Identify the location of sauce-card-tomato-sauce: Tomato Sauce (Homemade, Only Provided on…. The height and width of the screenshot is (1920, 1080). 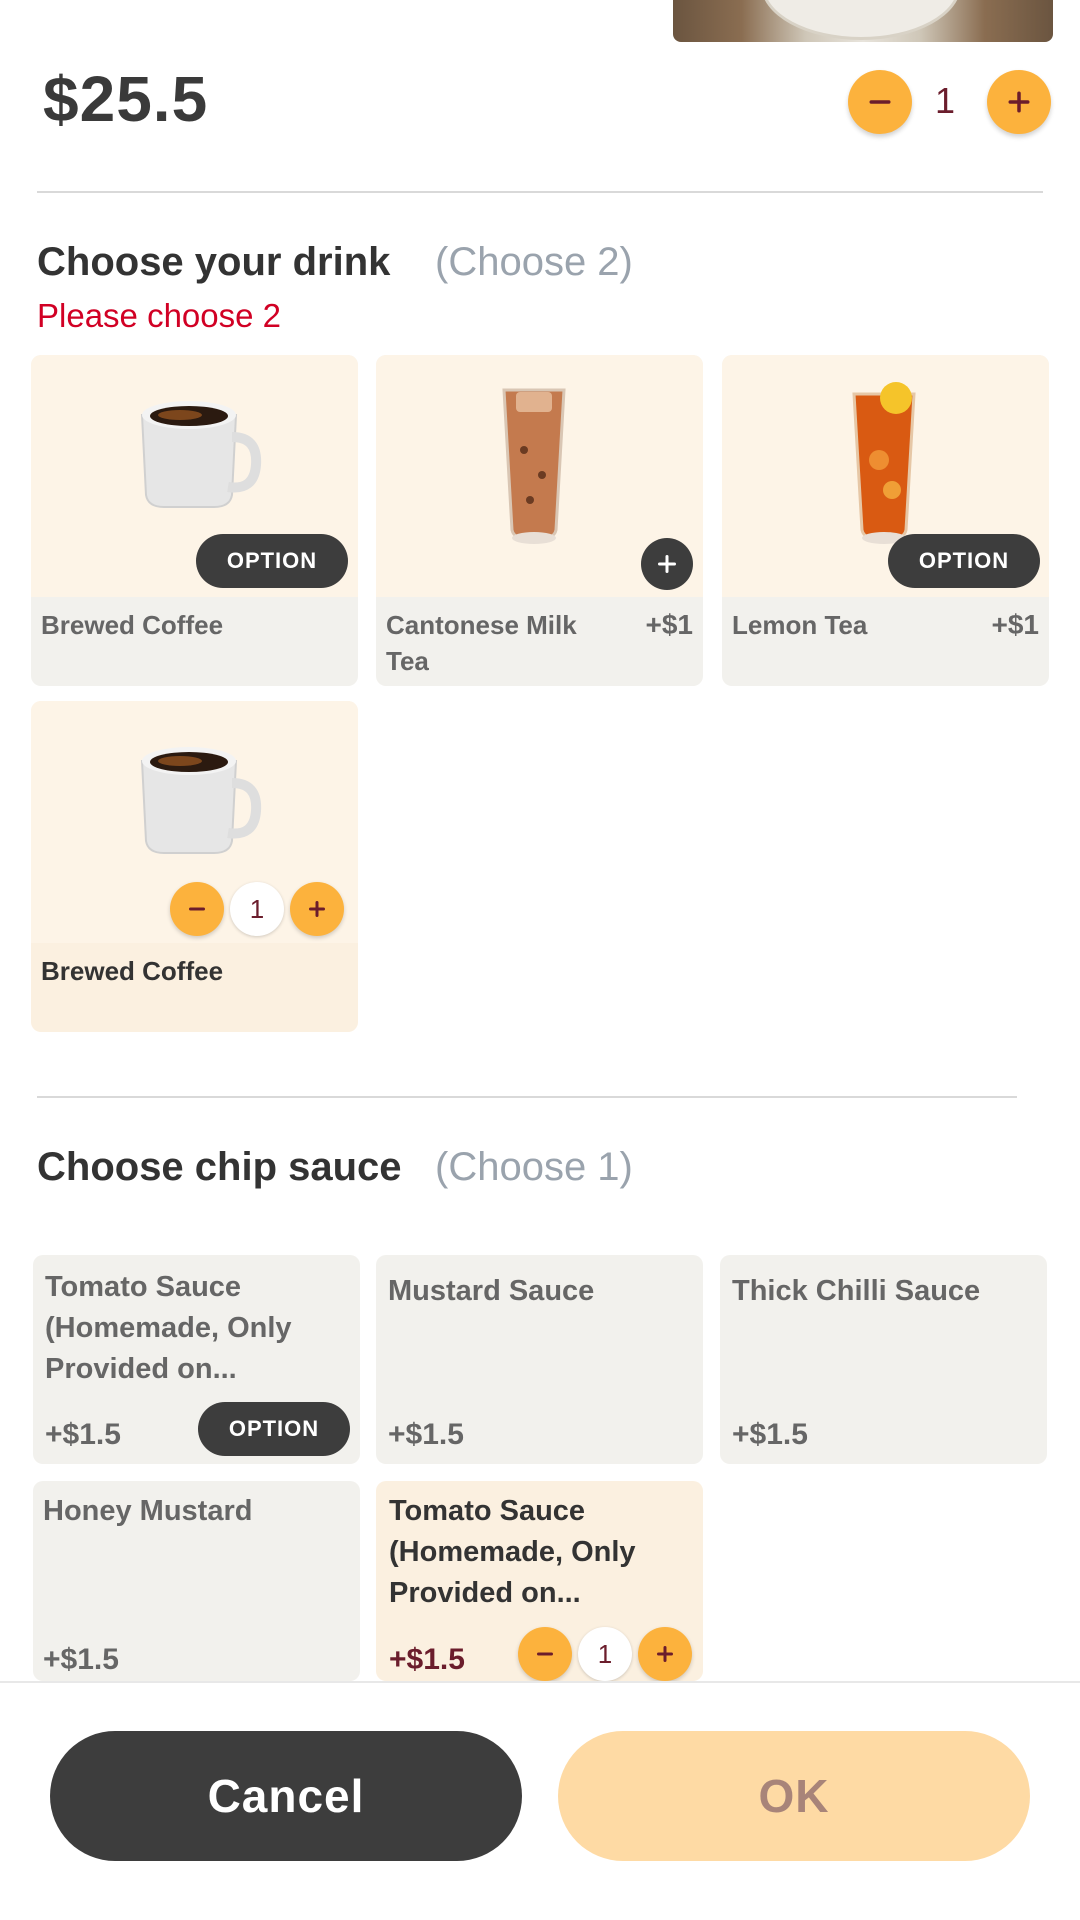
(196, 1359).